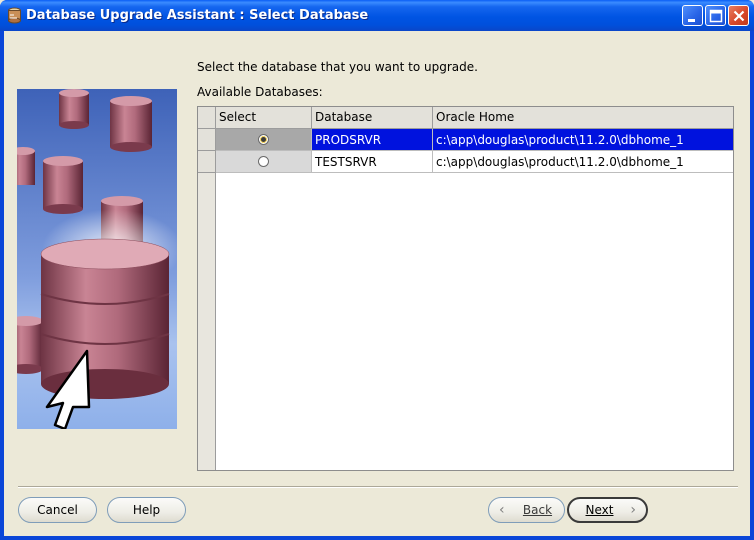 This screenshot has width=754, height=540. What do you see at coordinates (372, 140) in the screenshot?
I see `database-cell: PRODSRVR` at bounding box center [372, 140].